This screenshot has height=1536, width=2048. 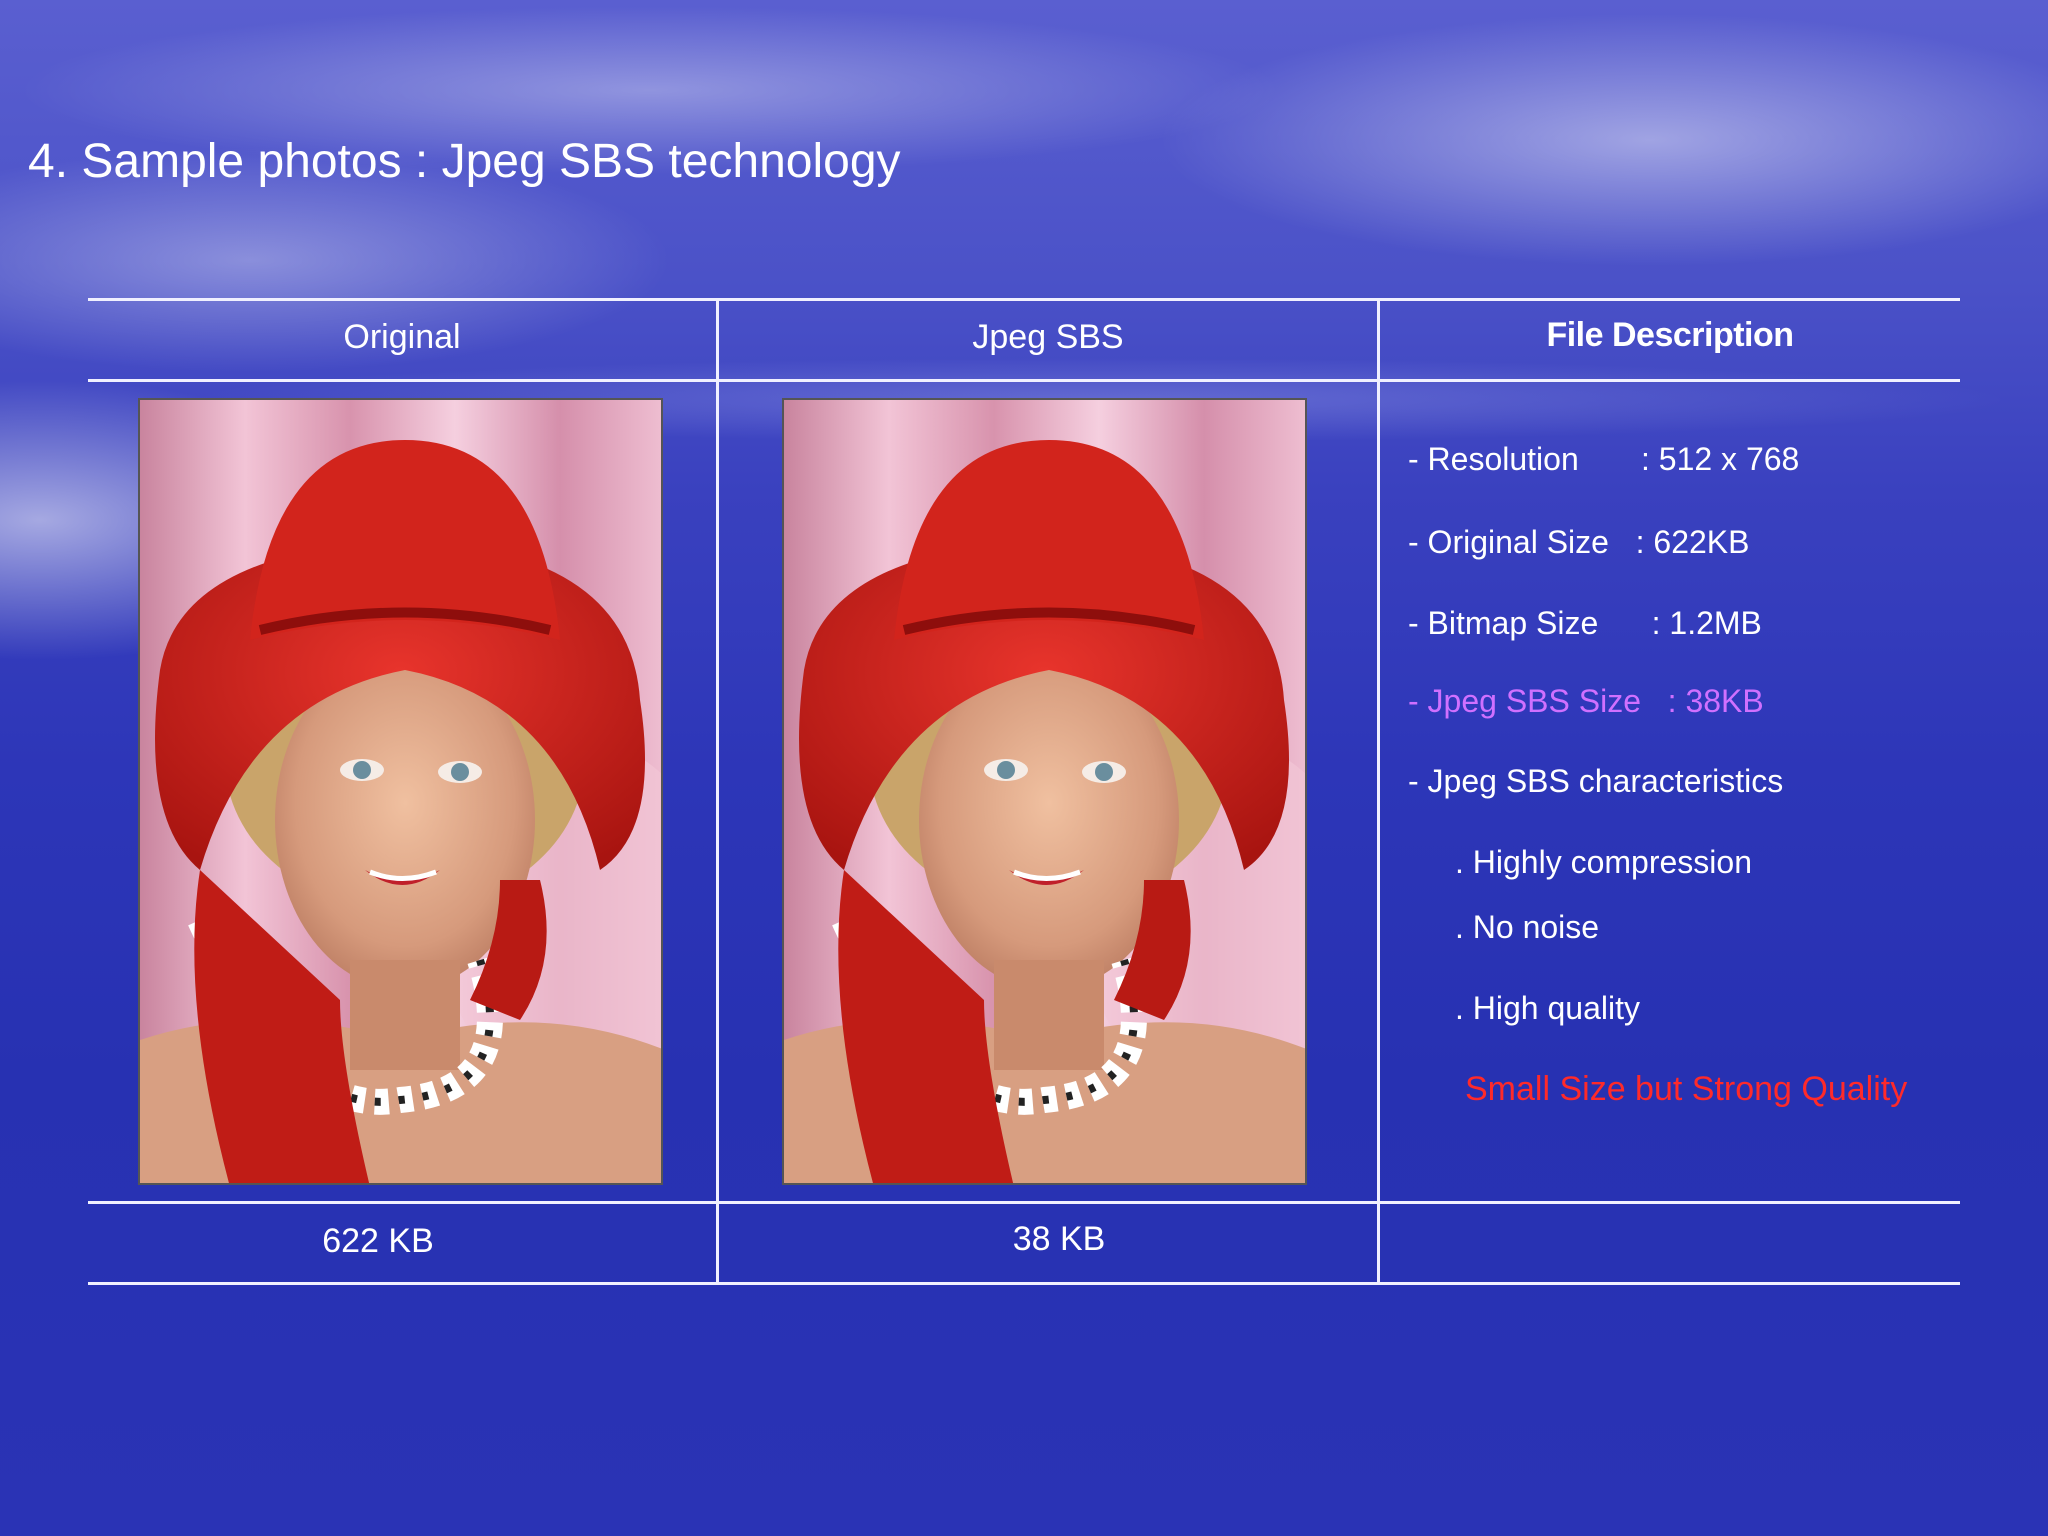 I want to click on table-body-rule, so click(x=1024, y=1202).